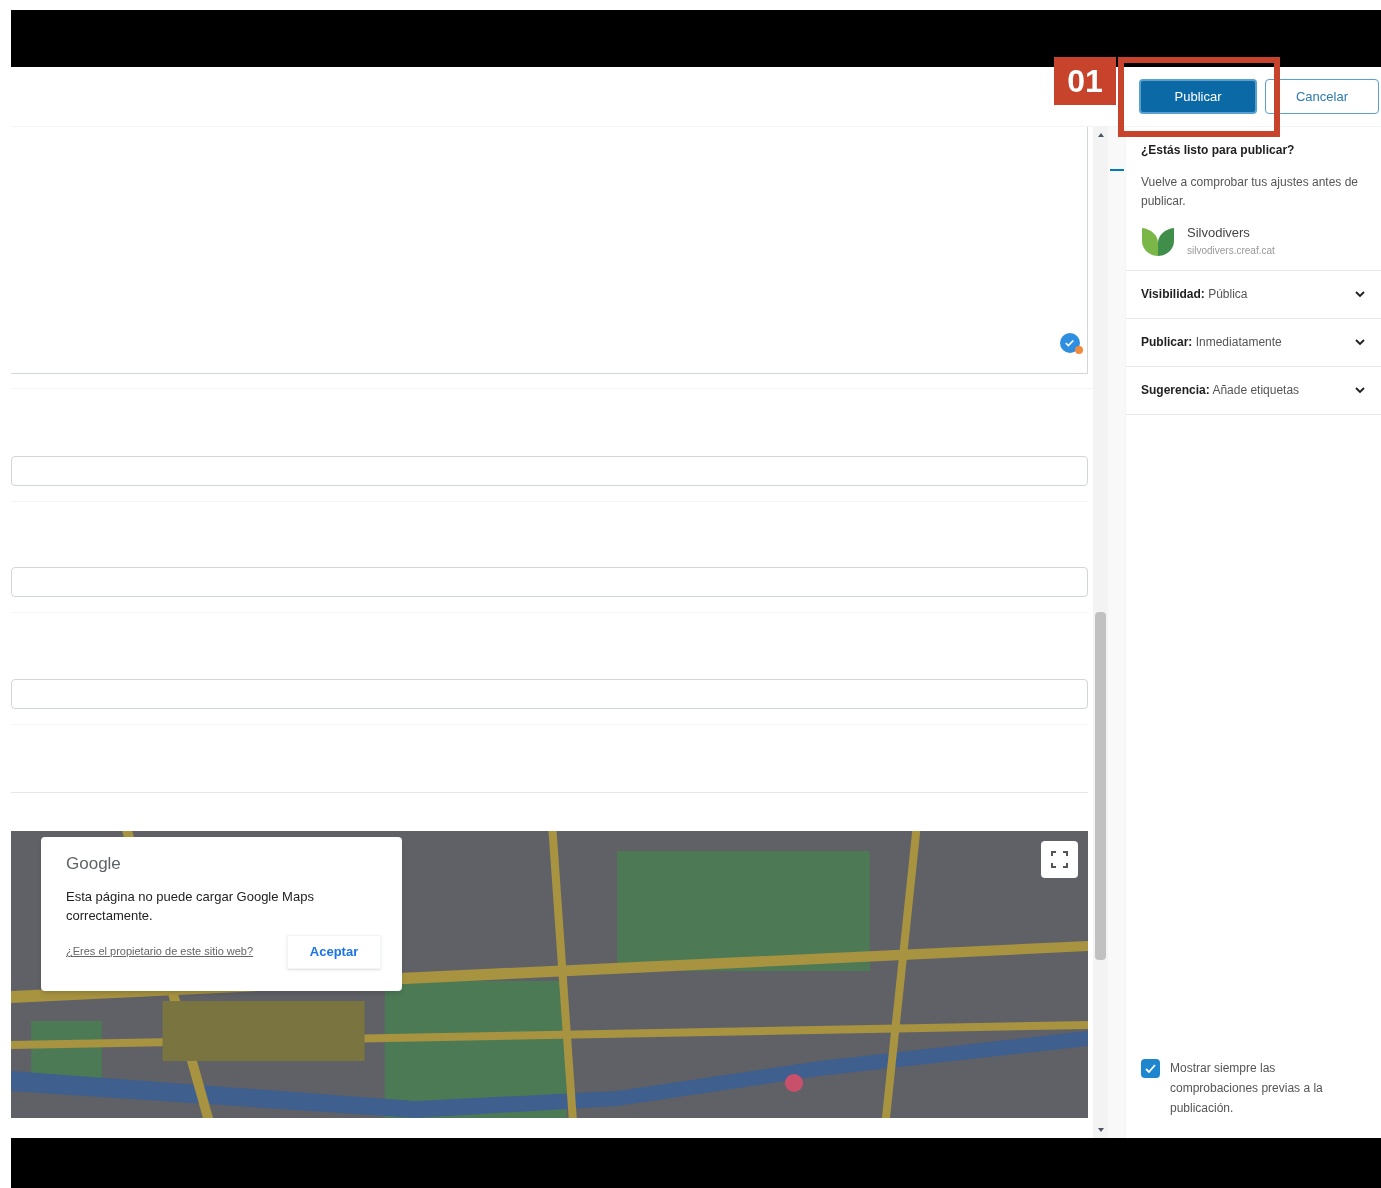  Describe the element at coordinates (1059, 859) in the screenshot. I see `fullscreen-button` at that location.